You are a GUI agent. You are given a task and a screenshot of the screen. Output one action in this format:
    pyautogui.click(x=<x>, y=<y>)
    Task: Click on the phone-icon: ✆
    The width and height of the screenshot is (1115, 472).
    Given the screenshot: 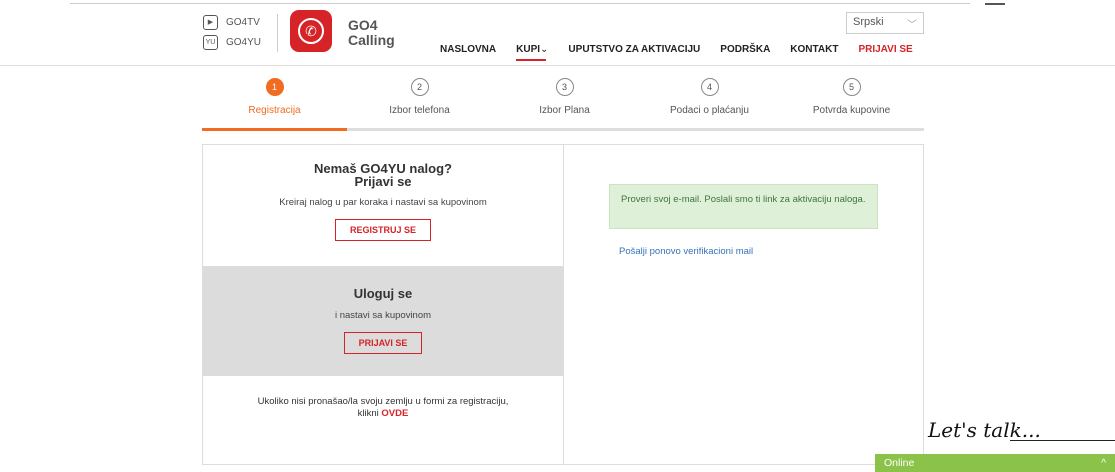 What is the action you would take?
    pyautogui.click(x=311, y=31)
    